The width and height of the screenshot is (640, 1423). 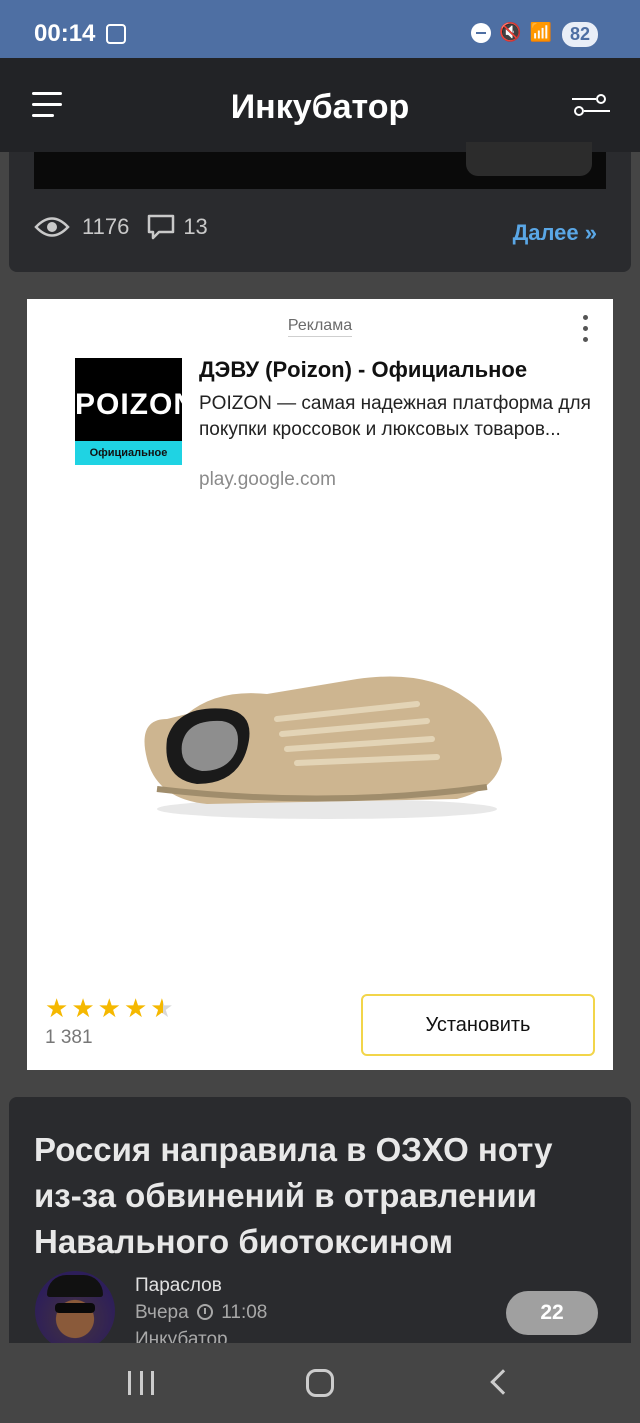 What do you see at coordinates (106, 226) in the screenshot?
I see `views-count: 1176` at bounding box center [106, 226].